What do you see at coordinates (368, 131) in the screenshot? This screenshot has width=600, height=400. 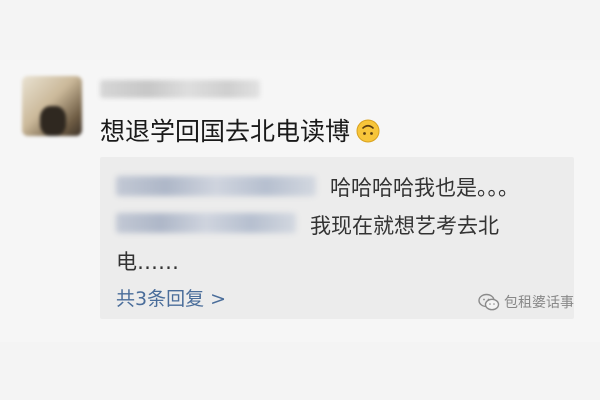 I see `upside-down-face-icon` at bounding box center [368, 131].